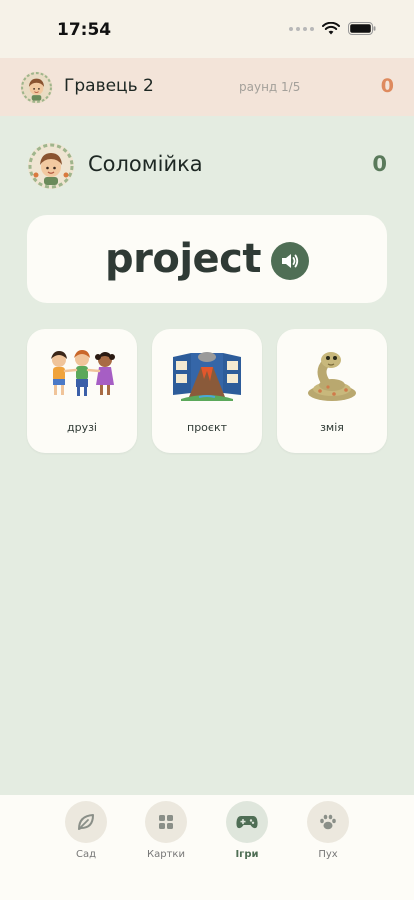  What do you see at coordinates (207, 165) in the screenshot?
I see `player-row: Соломійка 0` at bounding box center [207, 165].